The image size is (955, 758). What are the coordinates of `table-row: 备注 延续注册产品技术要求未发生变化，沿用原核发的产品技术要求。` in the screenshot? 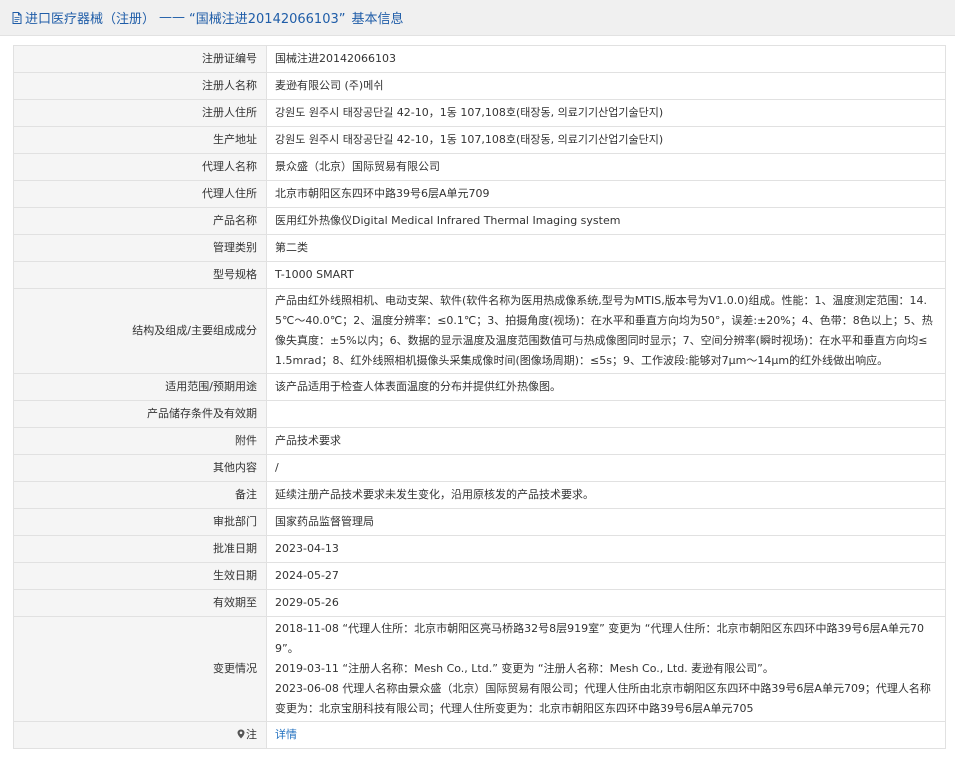 It's located at (479, 495).